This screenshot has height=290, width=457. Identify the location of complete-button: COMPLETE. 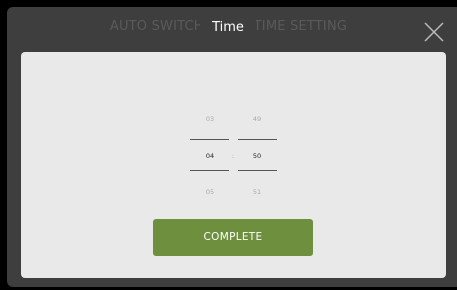
(233, 237).